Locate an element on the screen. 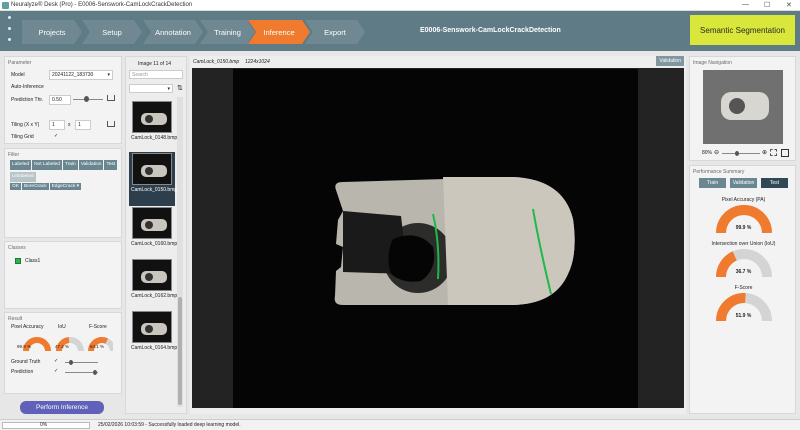  tab-projects: Projects is located at coordinates (52, 32).